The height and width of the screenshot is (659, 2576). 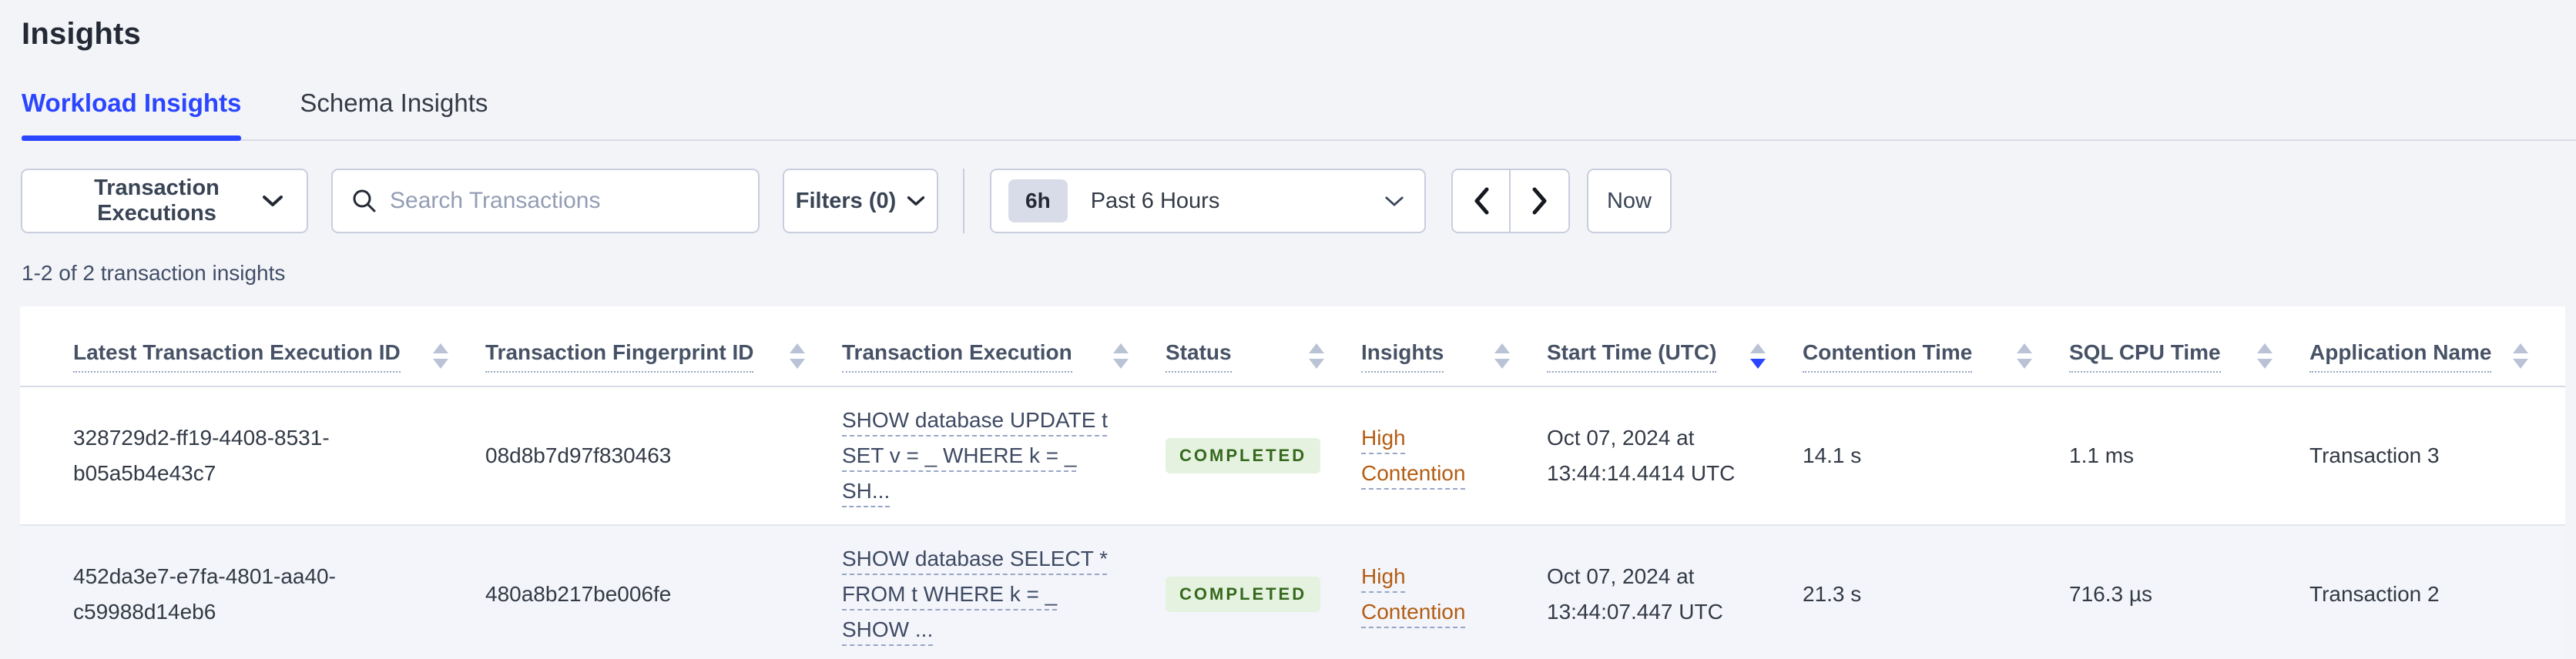 I want to click on time-nav-group, so click(x=1510, y=201).